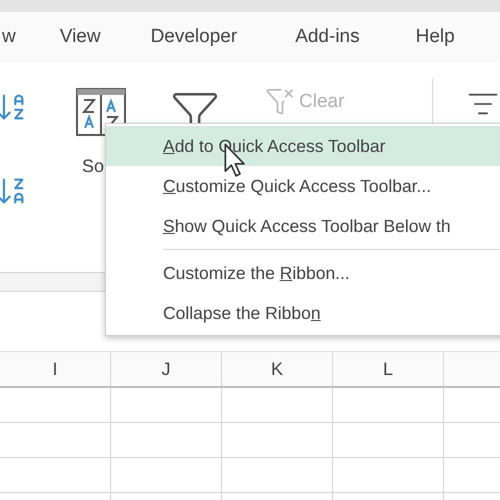 This screenshot has width=500, height=500. What do you see at coordinates (435, 37) in the screenshot?
I see `ribbon-tab: Help` at bounding box center [435, 37].